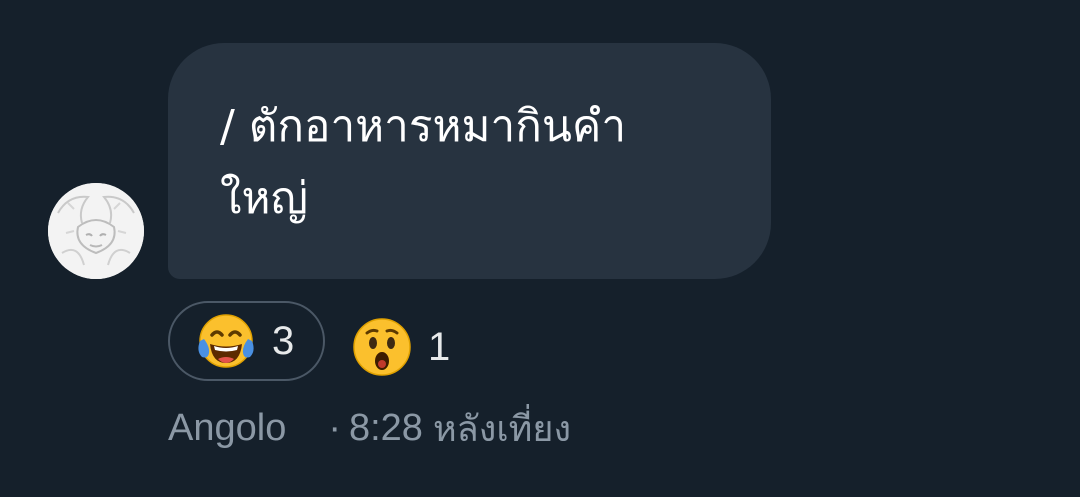 The height and width of the screenshot is (497, 1080). Describe the element at coordinates (283, 340) in the screenshot. I see `reaction-count: 3` at that location.